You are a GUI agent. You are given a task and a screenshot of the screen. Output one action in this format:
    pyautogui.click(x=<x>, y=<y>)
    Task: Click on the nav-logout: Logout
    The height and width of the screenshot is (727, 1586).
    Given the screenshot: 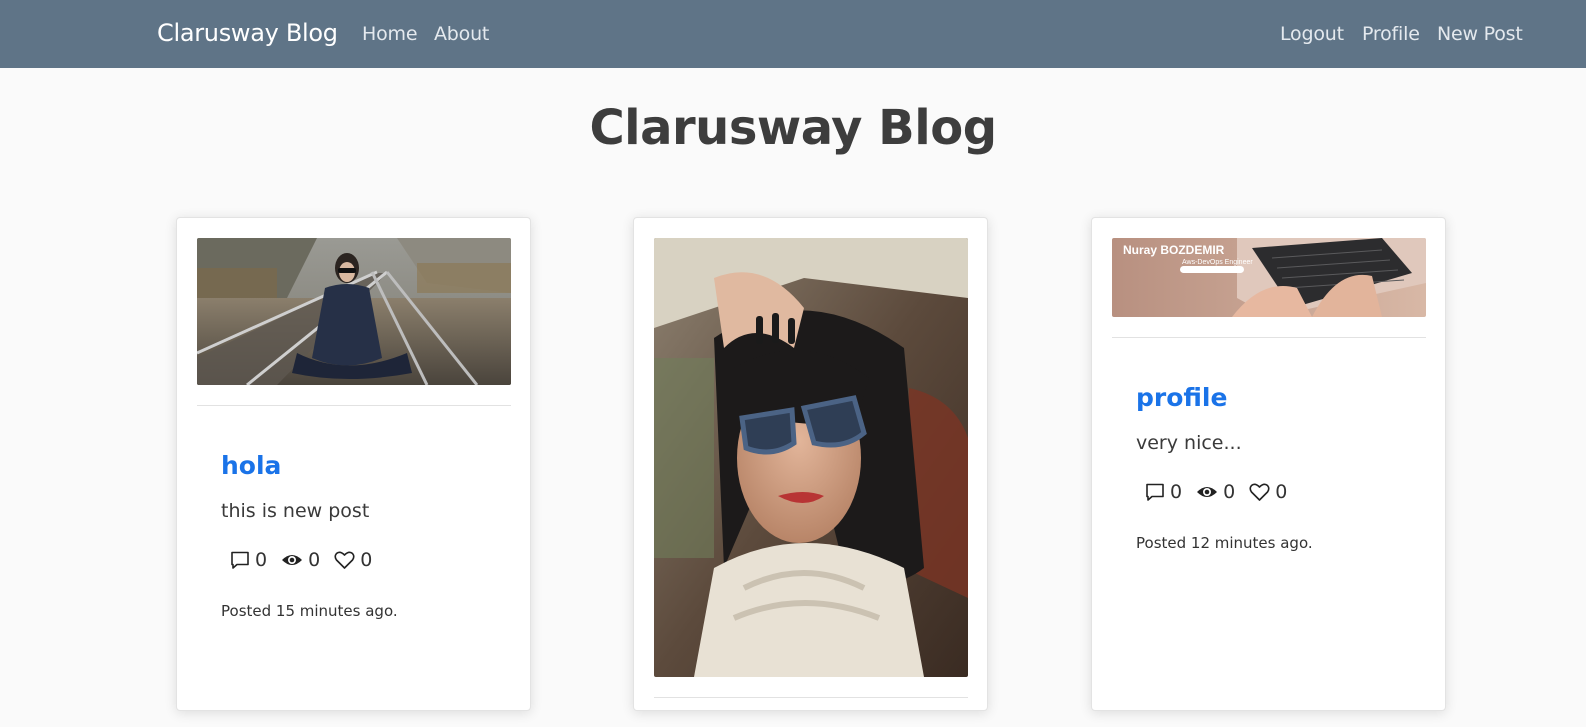 What is the action you would take?
    pyautogui.click(x=1312, y=34)
    